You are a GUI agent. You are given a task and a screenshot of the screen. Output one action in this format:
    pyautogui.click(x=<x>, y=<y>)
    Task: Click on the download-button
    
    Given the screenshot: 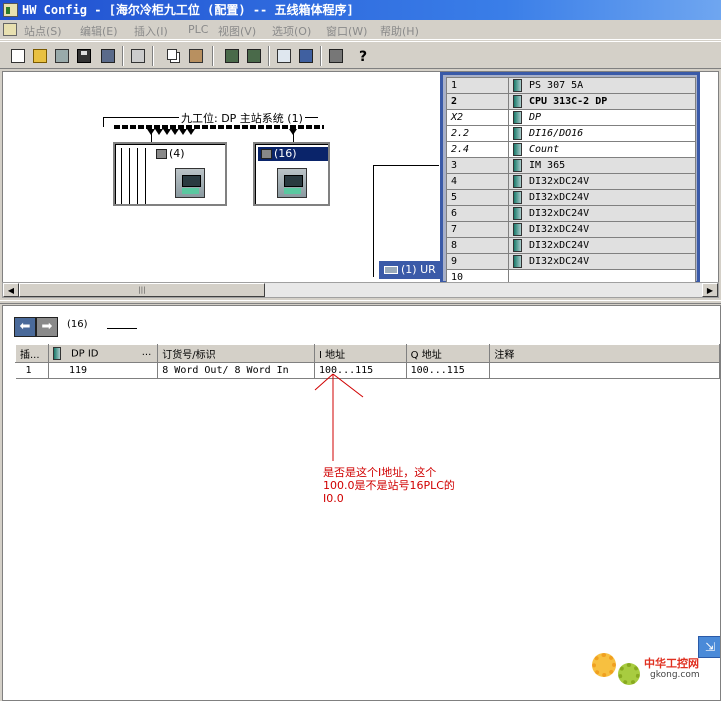 What is the action you would take?
    pyautogui.click(x=232, y=56)
    